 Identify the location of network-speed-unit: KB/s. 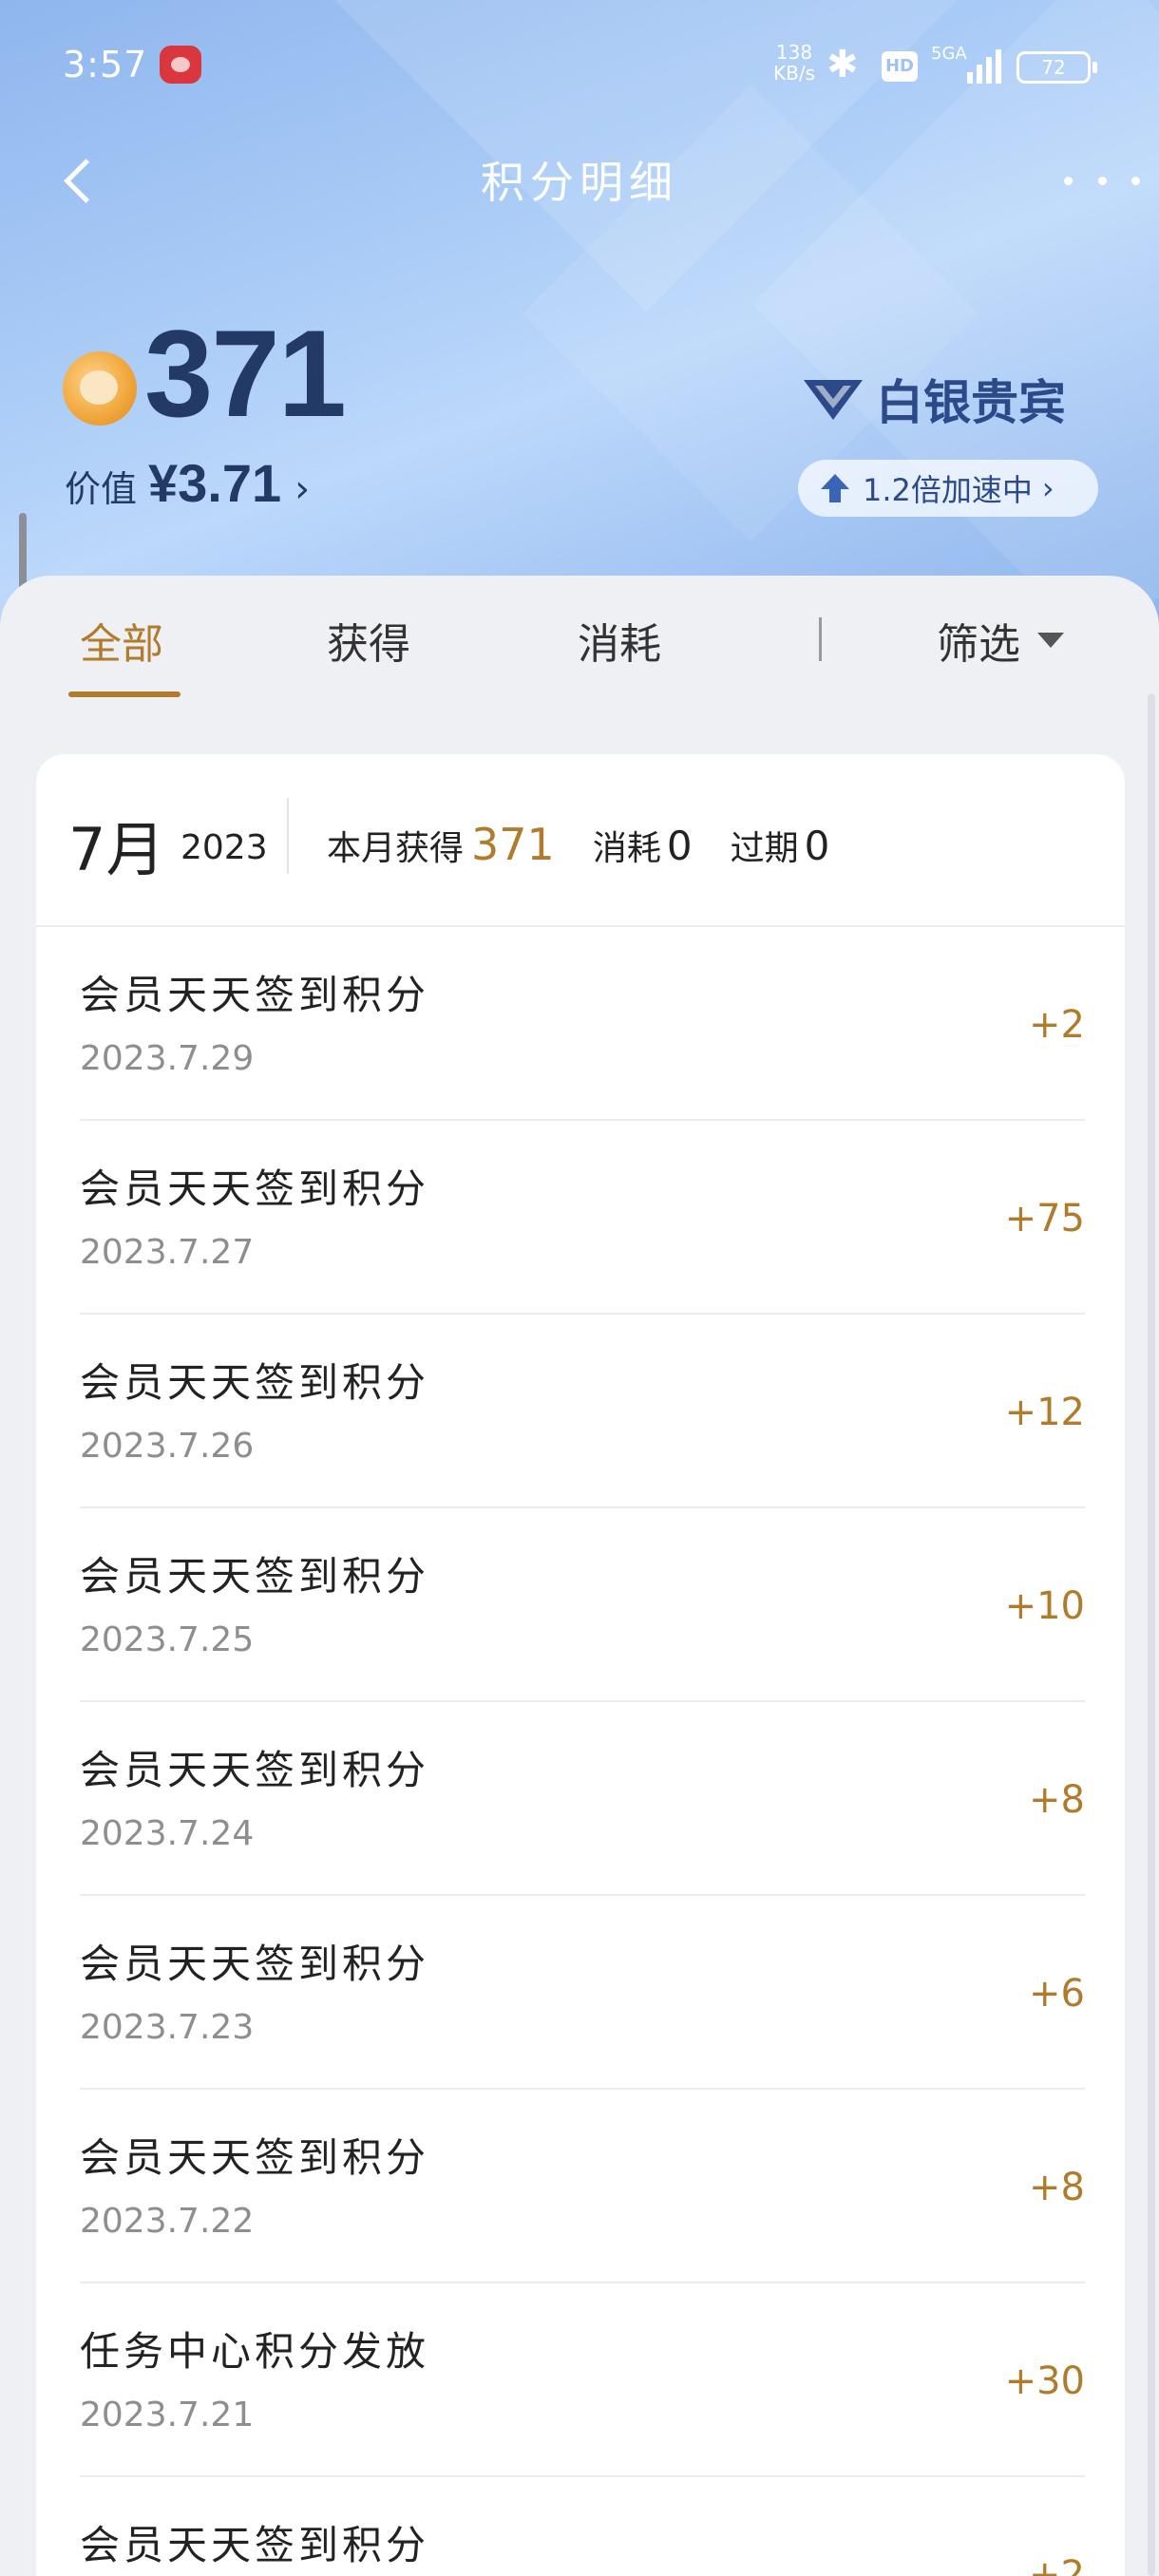
(794, 73).